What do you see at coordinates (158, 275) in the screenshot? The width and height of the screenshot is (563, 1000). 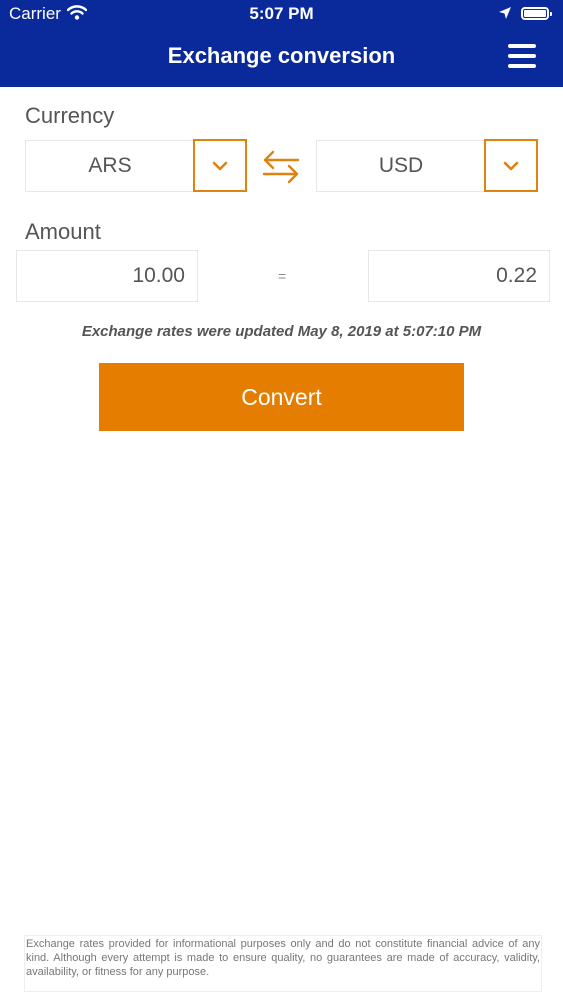 I see `amount-input-value: 10.00` at bounding box center [158, 275].